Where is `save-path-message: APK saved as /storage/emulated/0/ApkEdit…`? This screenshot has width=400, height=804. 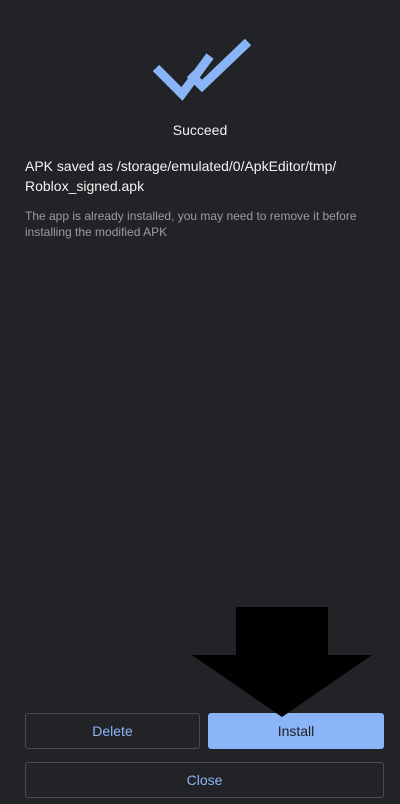
save-path-message: APK saved as /storage/emulated/0/ApkEdit… is located at coordinates (181, 176).